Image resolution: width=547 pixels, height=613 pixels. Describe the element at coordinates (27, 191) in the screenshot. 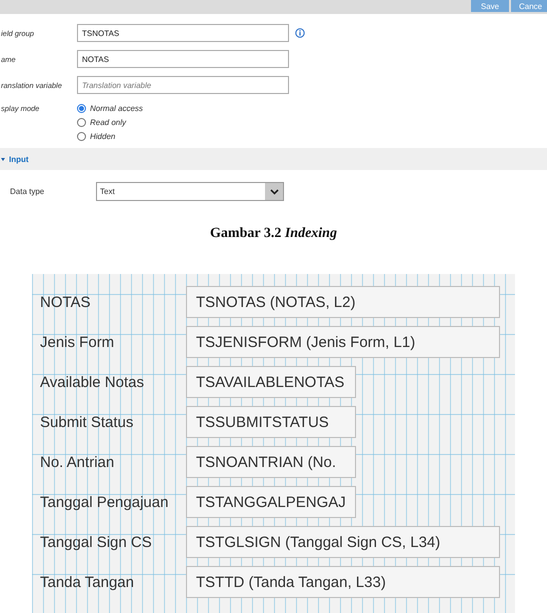

I see `field-label: Data type` at that location.